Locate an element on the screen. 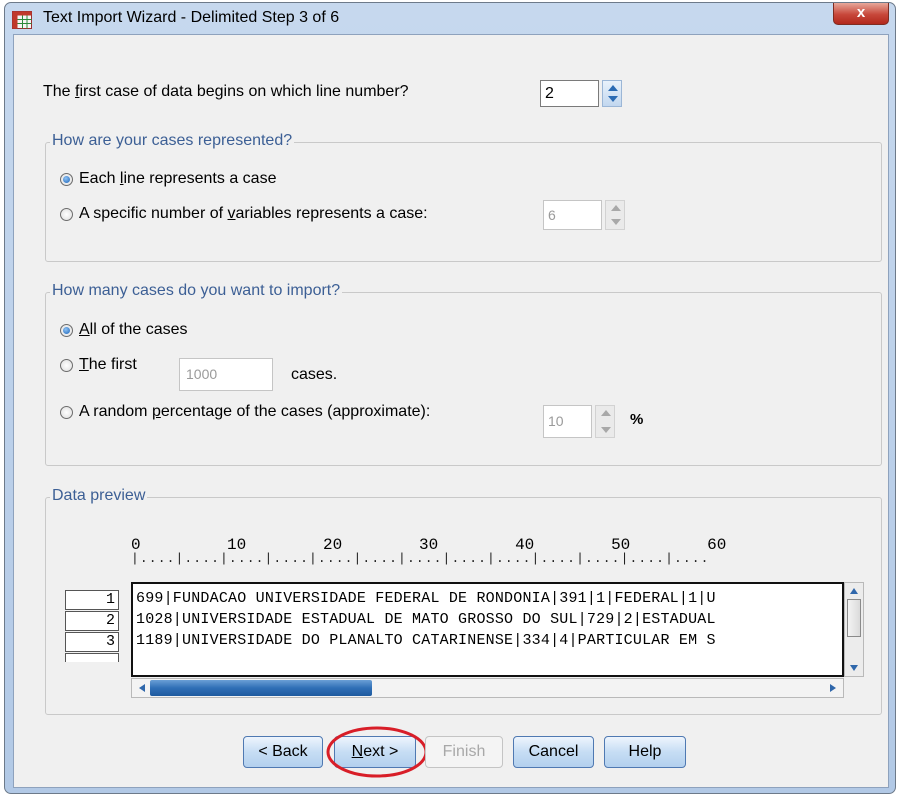  data-preview-legend: Data preview is located at coordinates (99, 496).